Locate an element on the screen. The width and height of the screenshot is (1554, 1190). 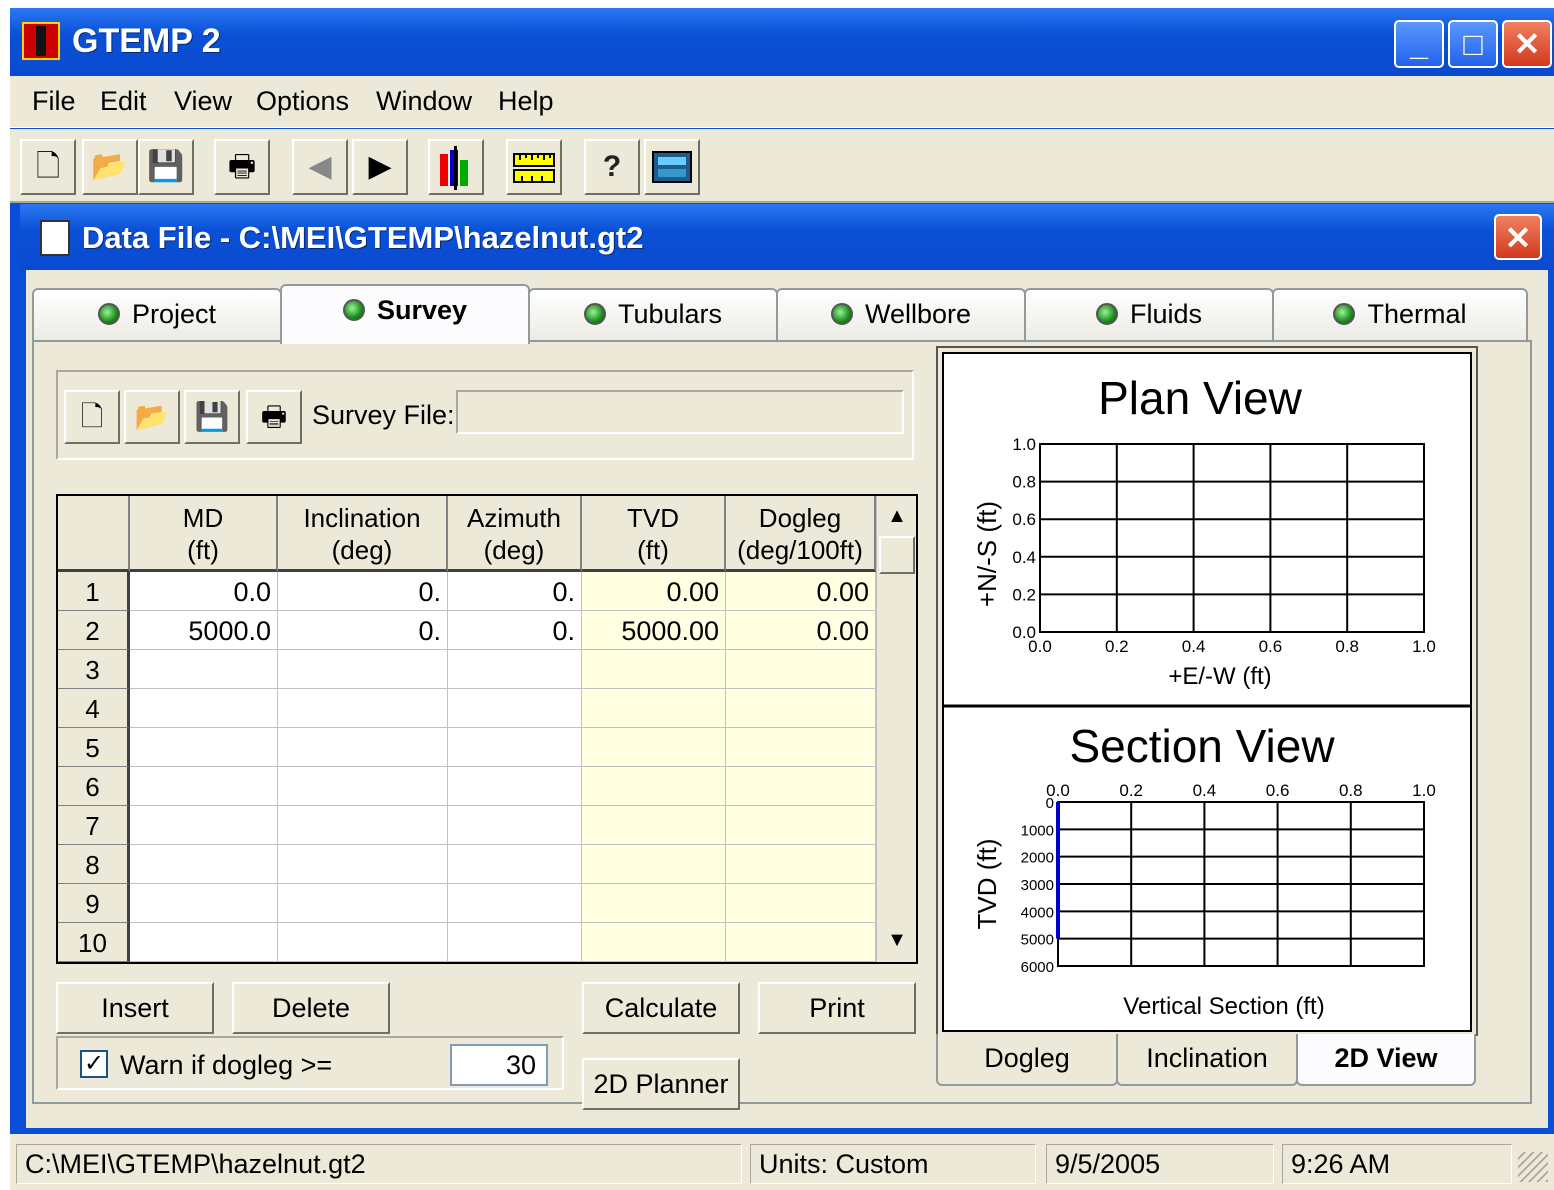
survey-file-field is located at coordinates (680, 412).